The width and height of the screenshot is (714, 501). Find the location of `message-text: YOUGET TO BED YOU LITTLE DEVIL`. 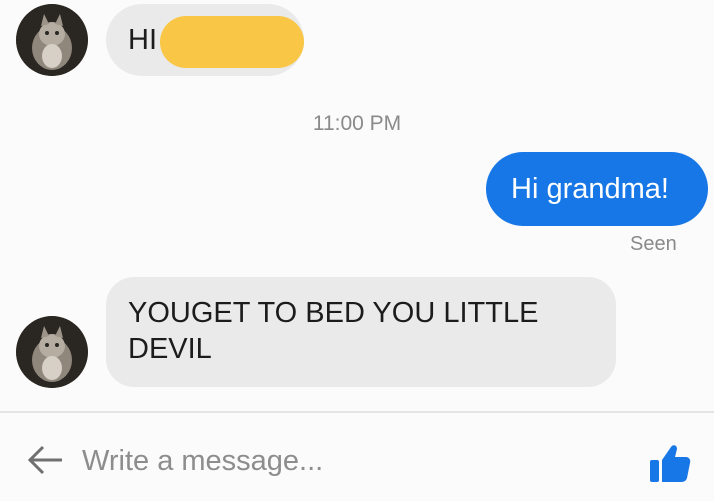

message-text: YOUGET TO BED YOU LITTLE DEVIL is located at coordinates (333, 331).